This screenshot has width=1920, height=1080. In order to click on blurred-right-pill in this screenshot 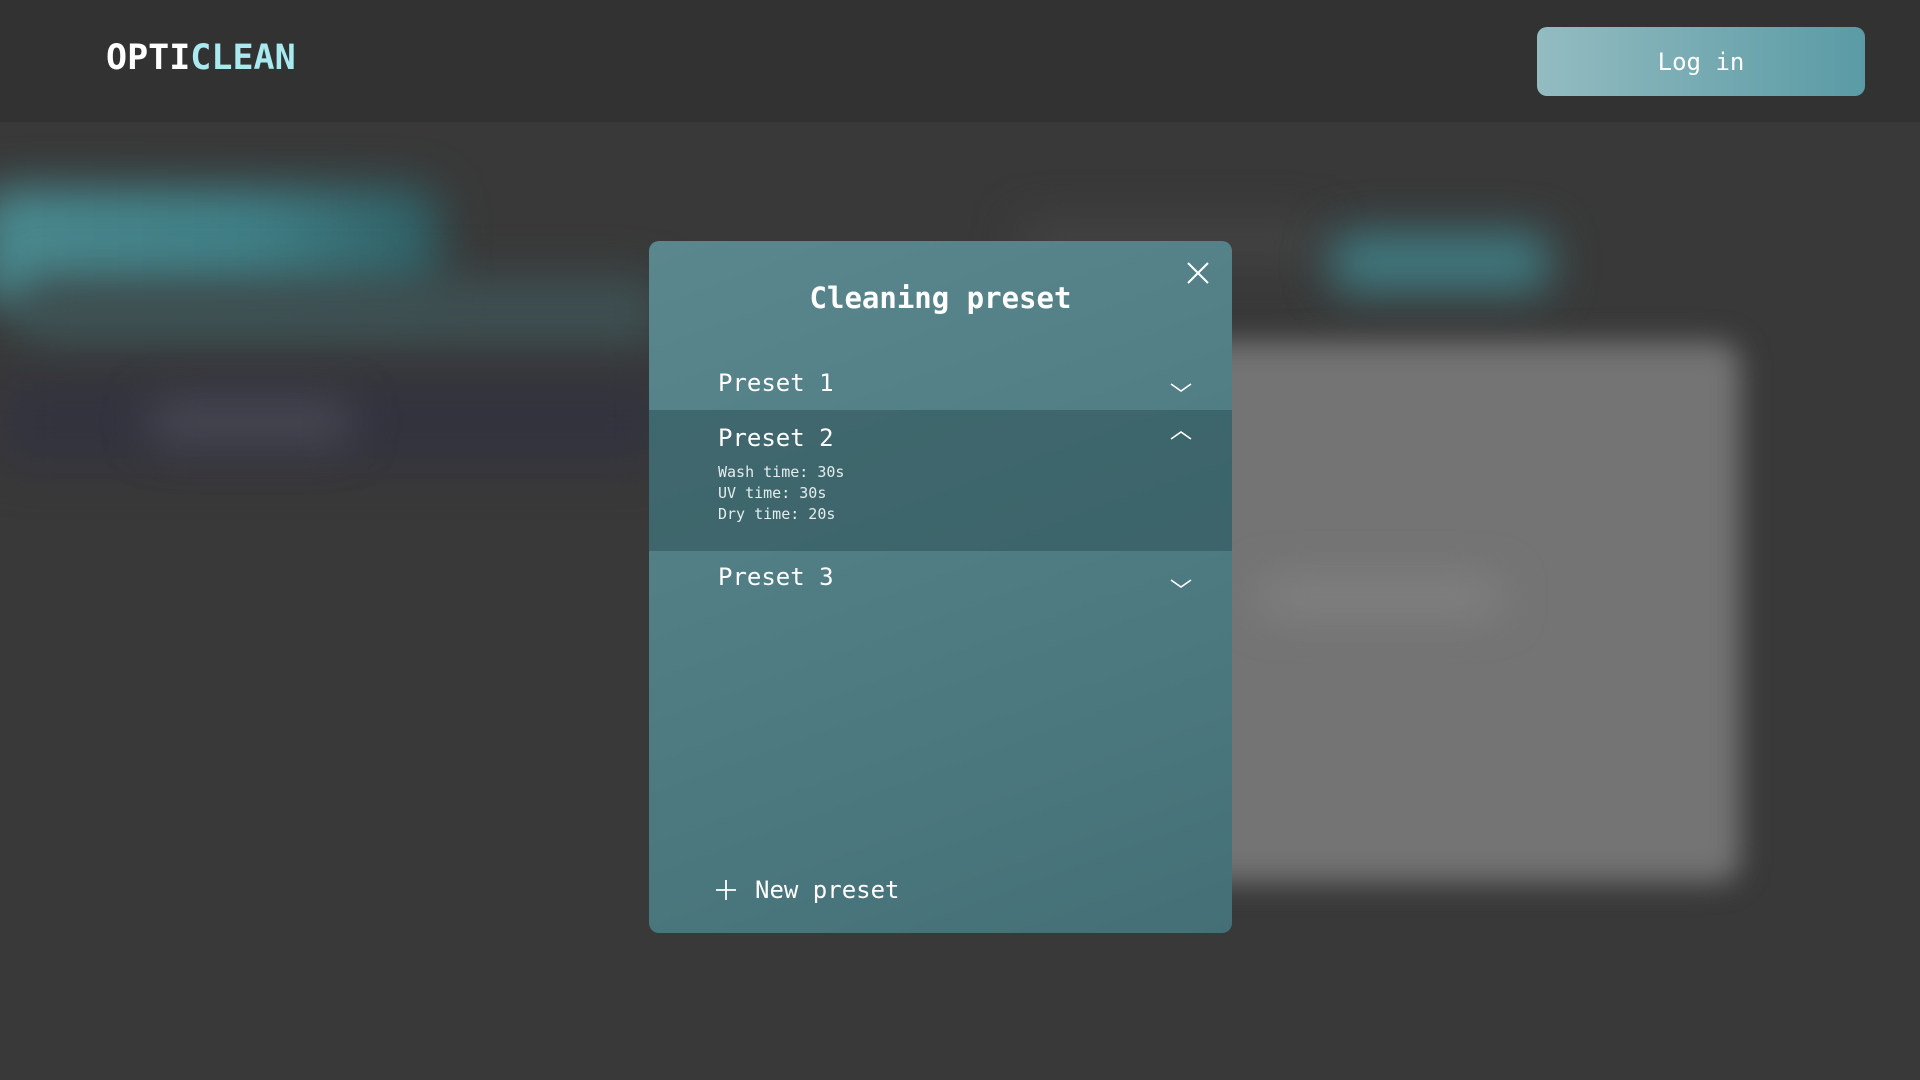, I will do `click(1440, 262)`.